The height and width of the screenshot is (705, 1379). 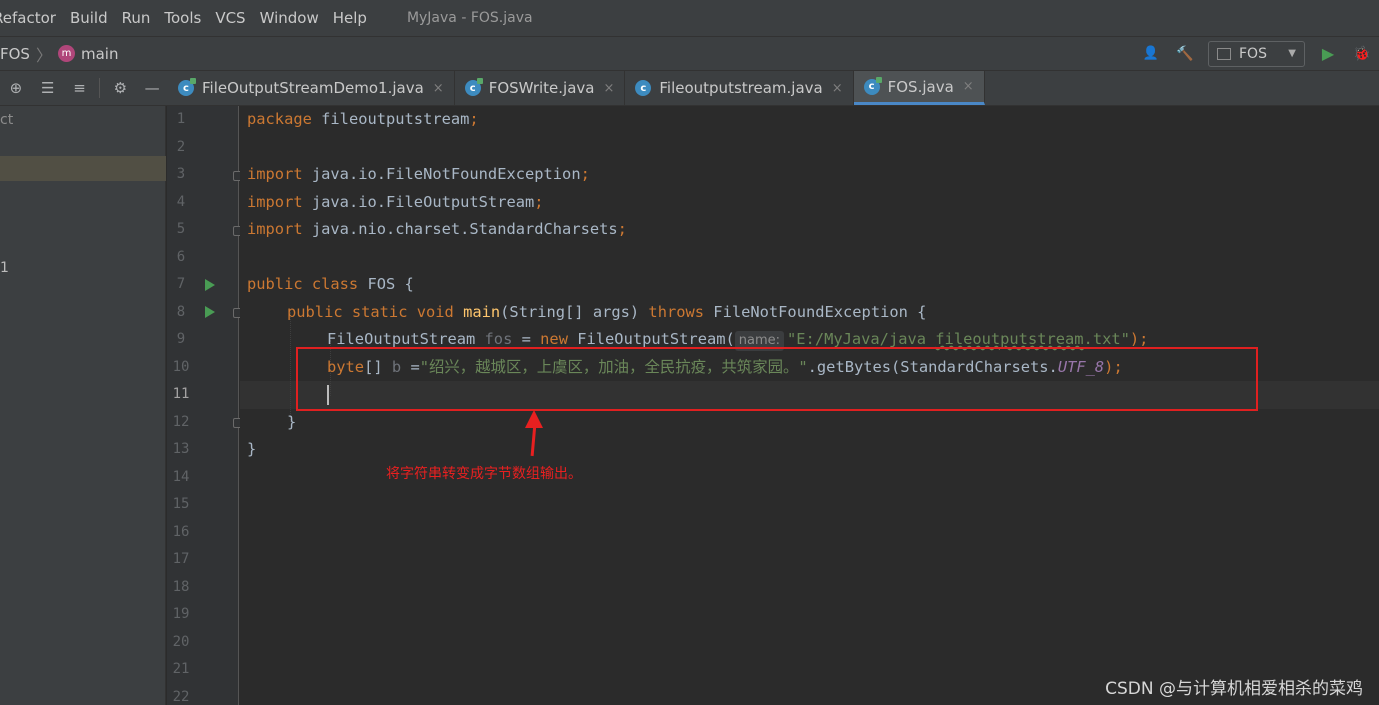 I want to click on line-number: 1, so click(x=181, y=119).